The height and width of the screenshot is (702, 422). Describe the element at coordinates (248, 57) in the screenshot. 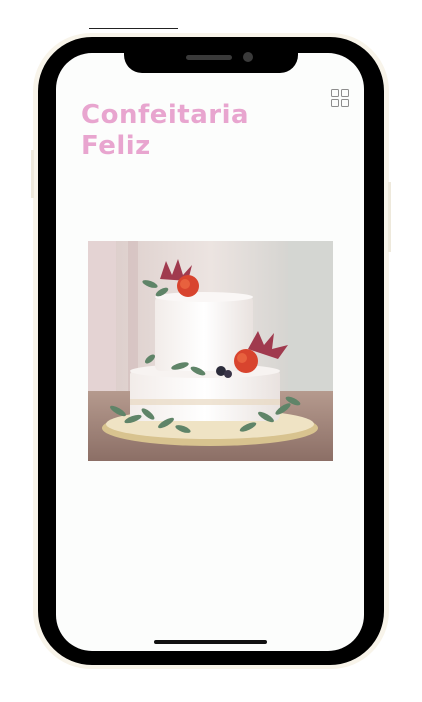

I see `front-camera` at that location.